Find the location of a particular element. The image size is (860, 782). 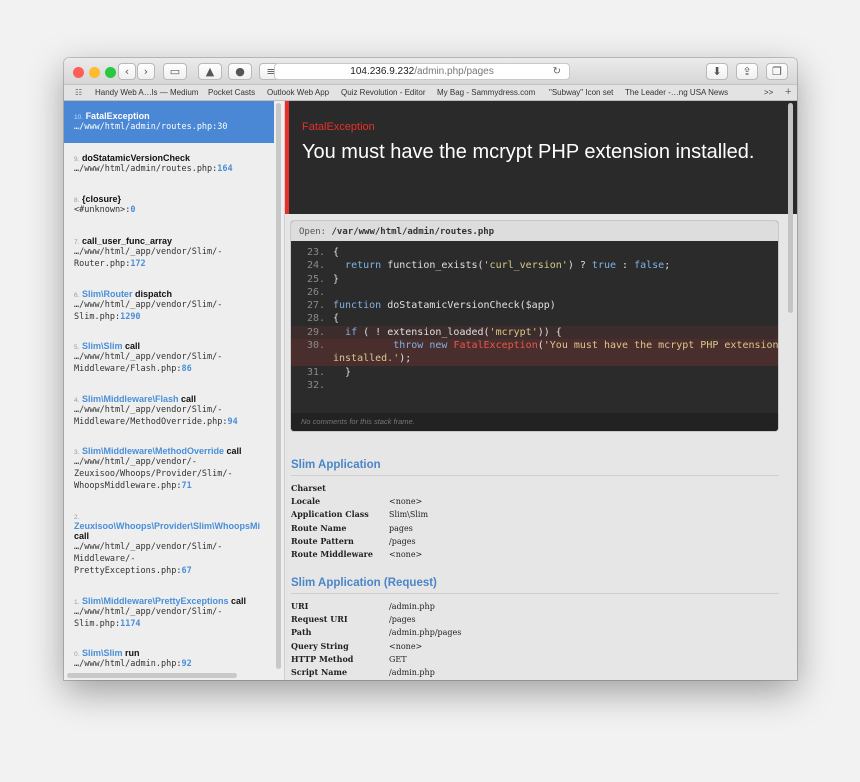

zoom-window-button is located at coordinates (110, 72).